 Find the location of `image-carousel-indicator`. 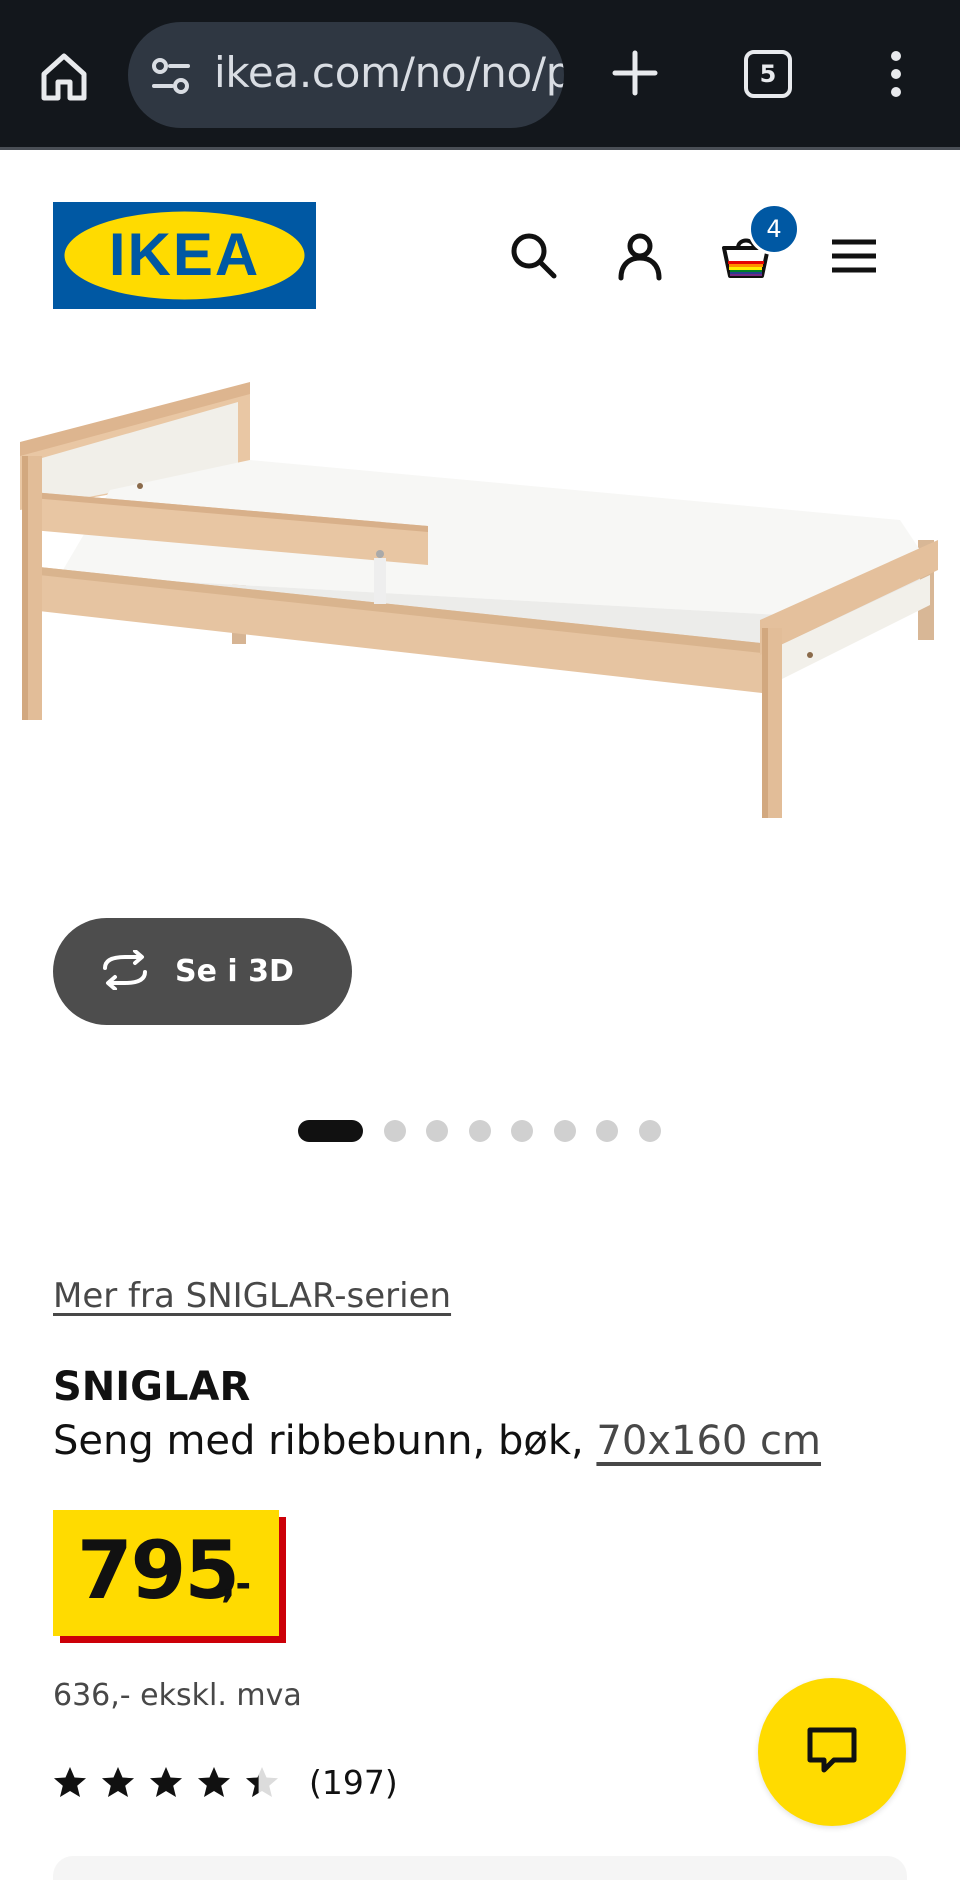

image-carousel-indicator is located at coordinates (489, 1131).